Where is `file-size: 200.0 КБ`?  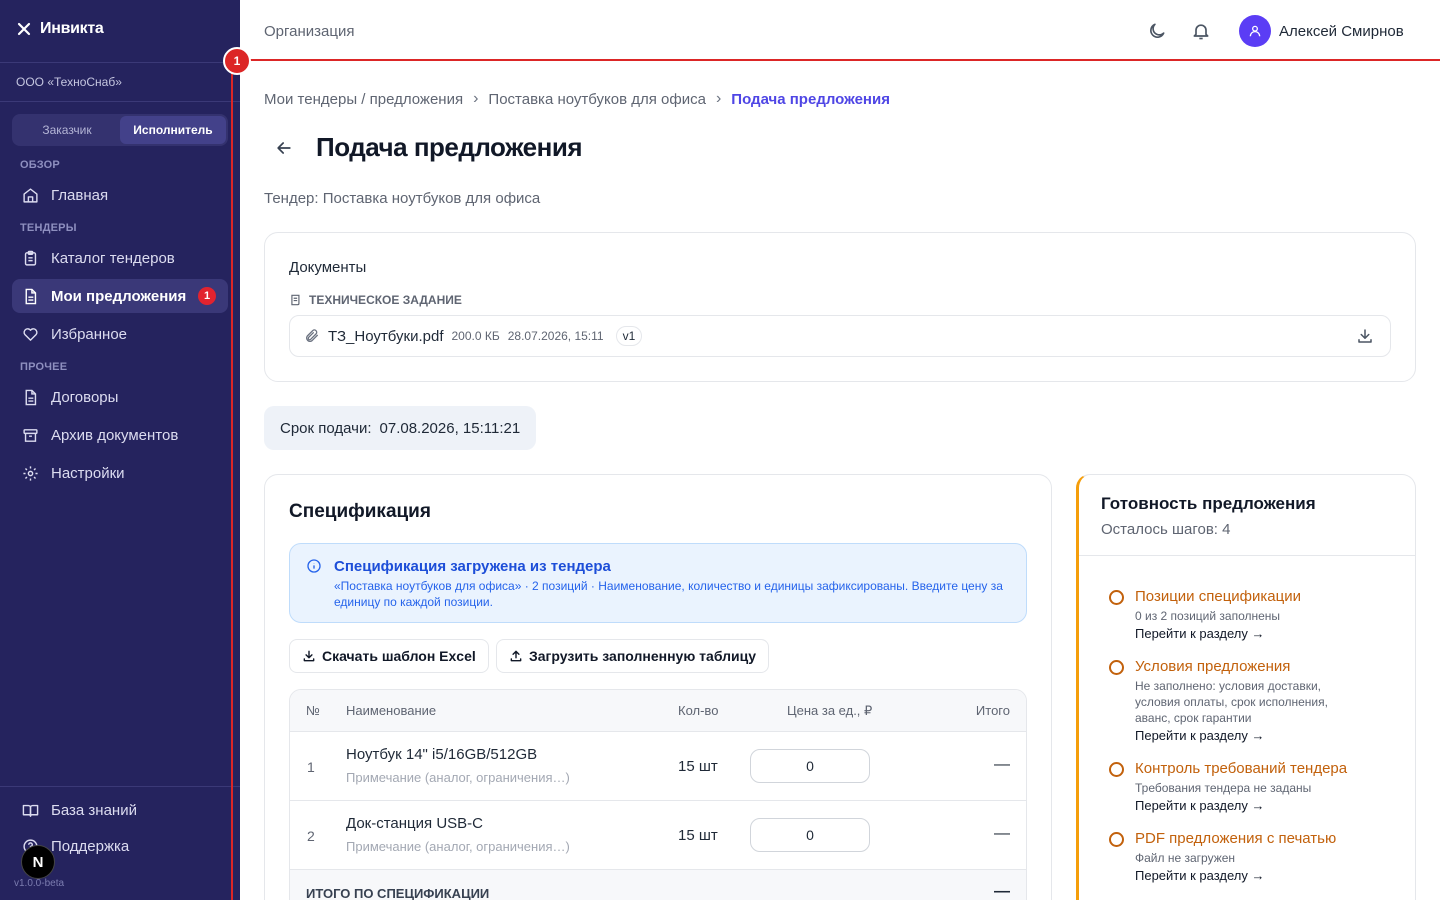
file-size: 200.0 КБ is located at coordinates (475, 336).